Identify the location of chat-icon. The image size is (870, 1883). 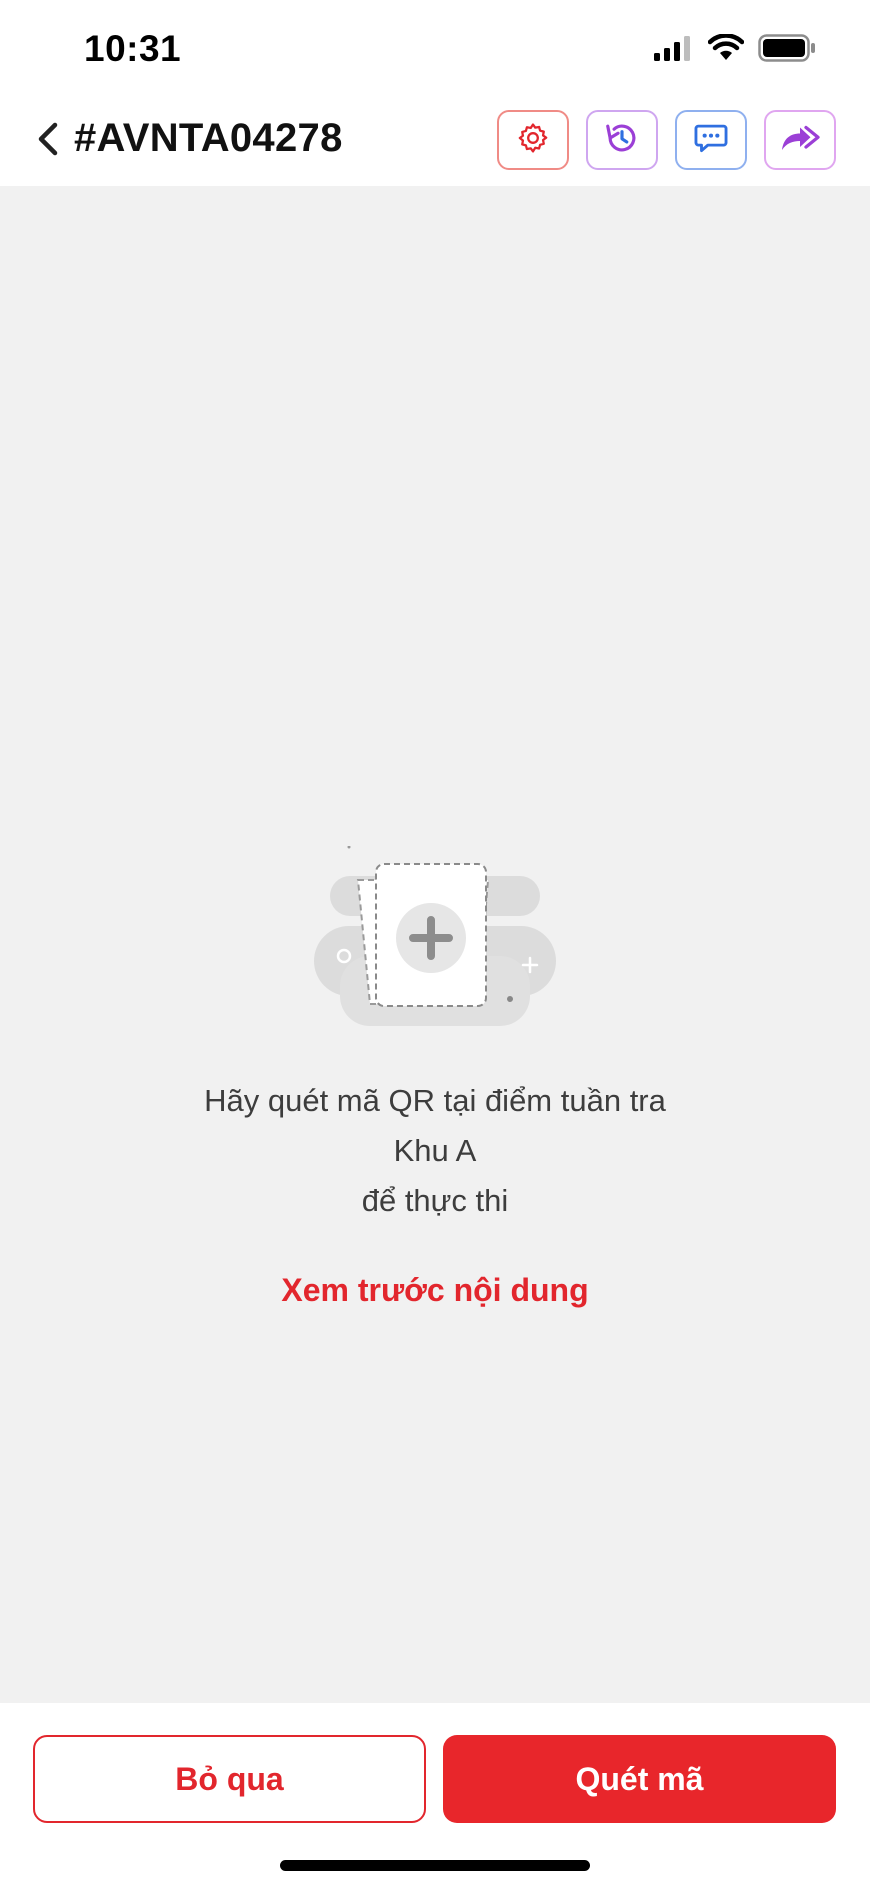
(711, 140).